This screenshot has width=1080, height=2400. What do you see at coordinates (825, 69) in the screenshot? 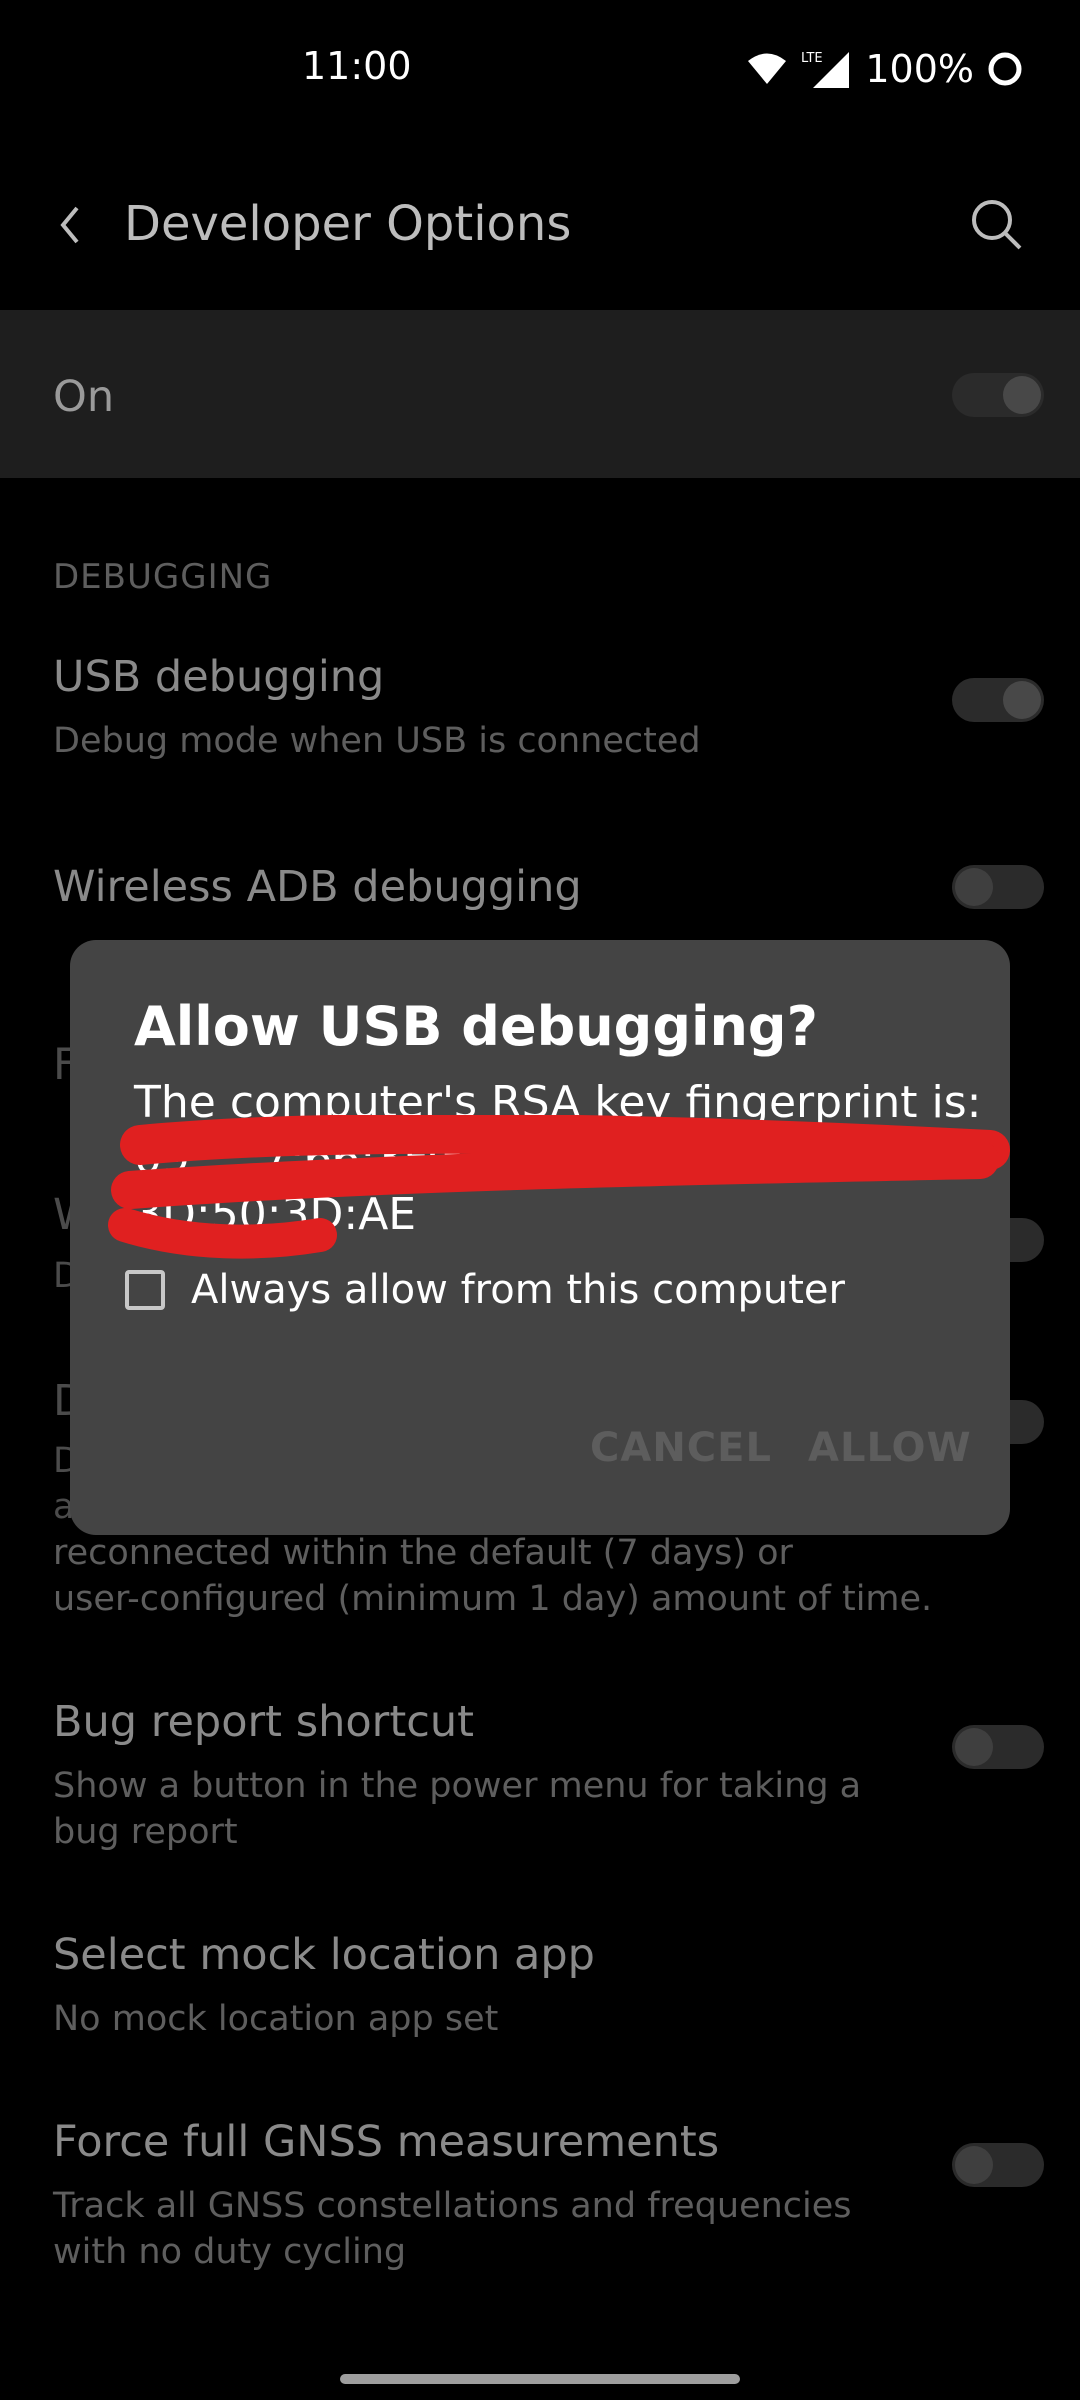
I see `cellular-signal-icon: LTE` at bounding box center [825, 69].